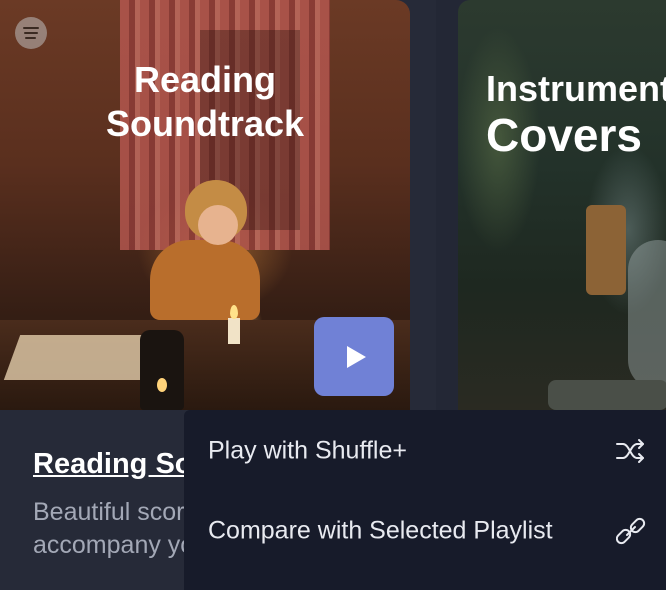  Describe the element at coordinates (647, 315) in the screenshot. I see `cover2-glass` at that location.